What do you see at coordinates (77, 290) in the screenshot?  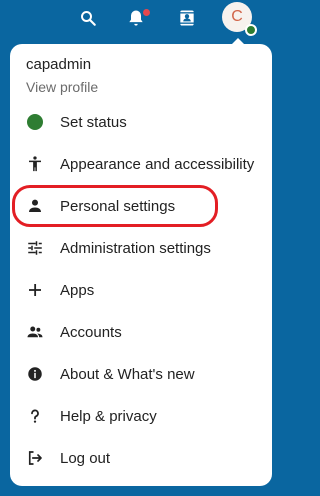 I see `apps-label: Apps` at bounding box center [77, 290].